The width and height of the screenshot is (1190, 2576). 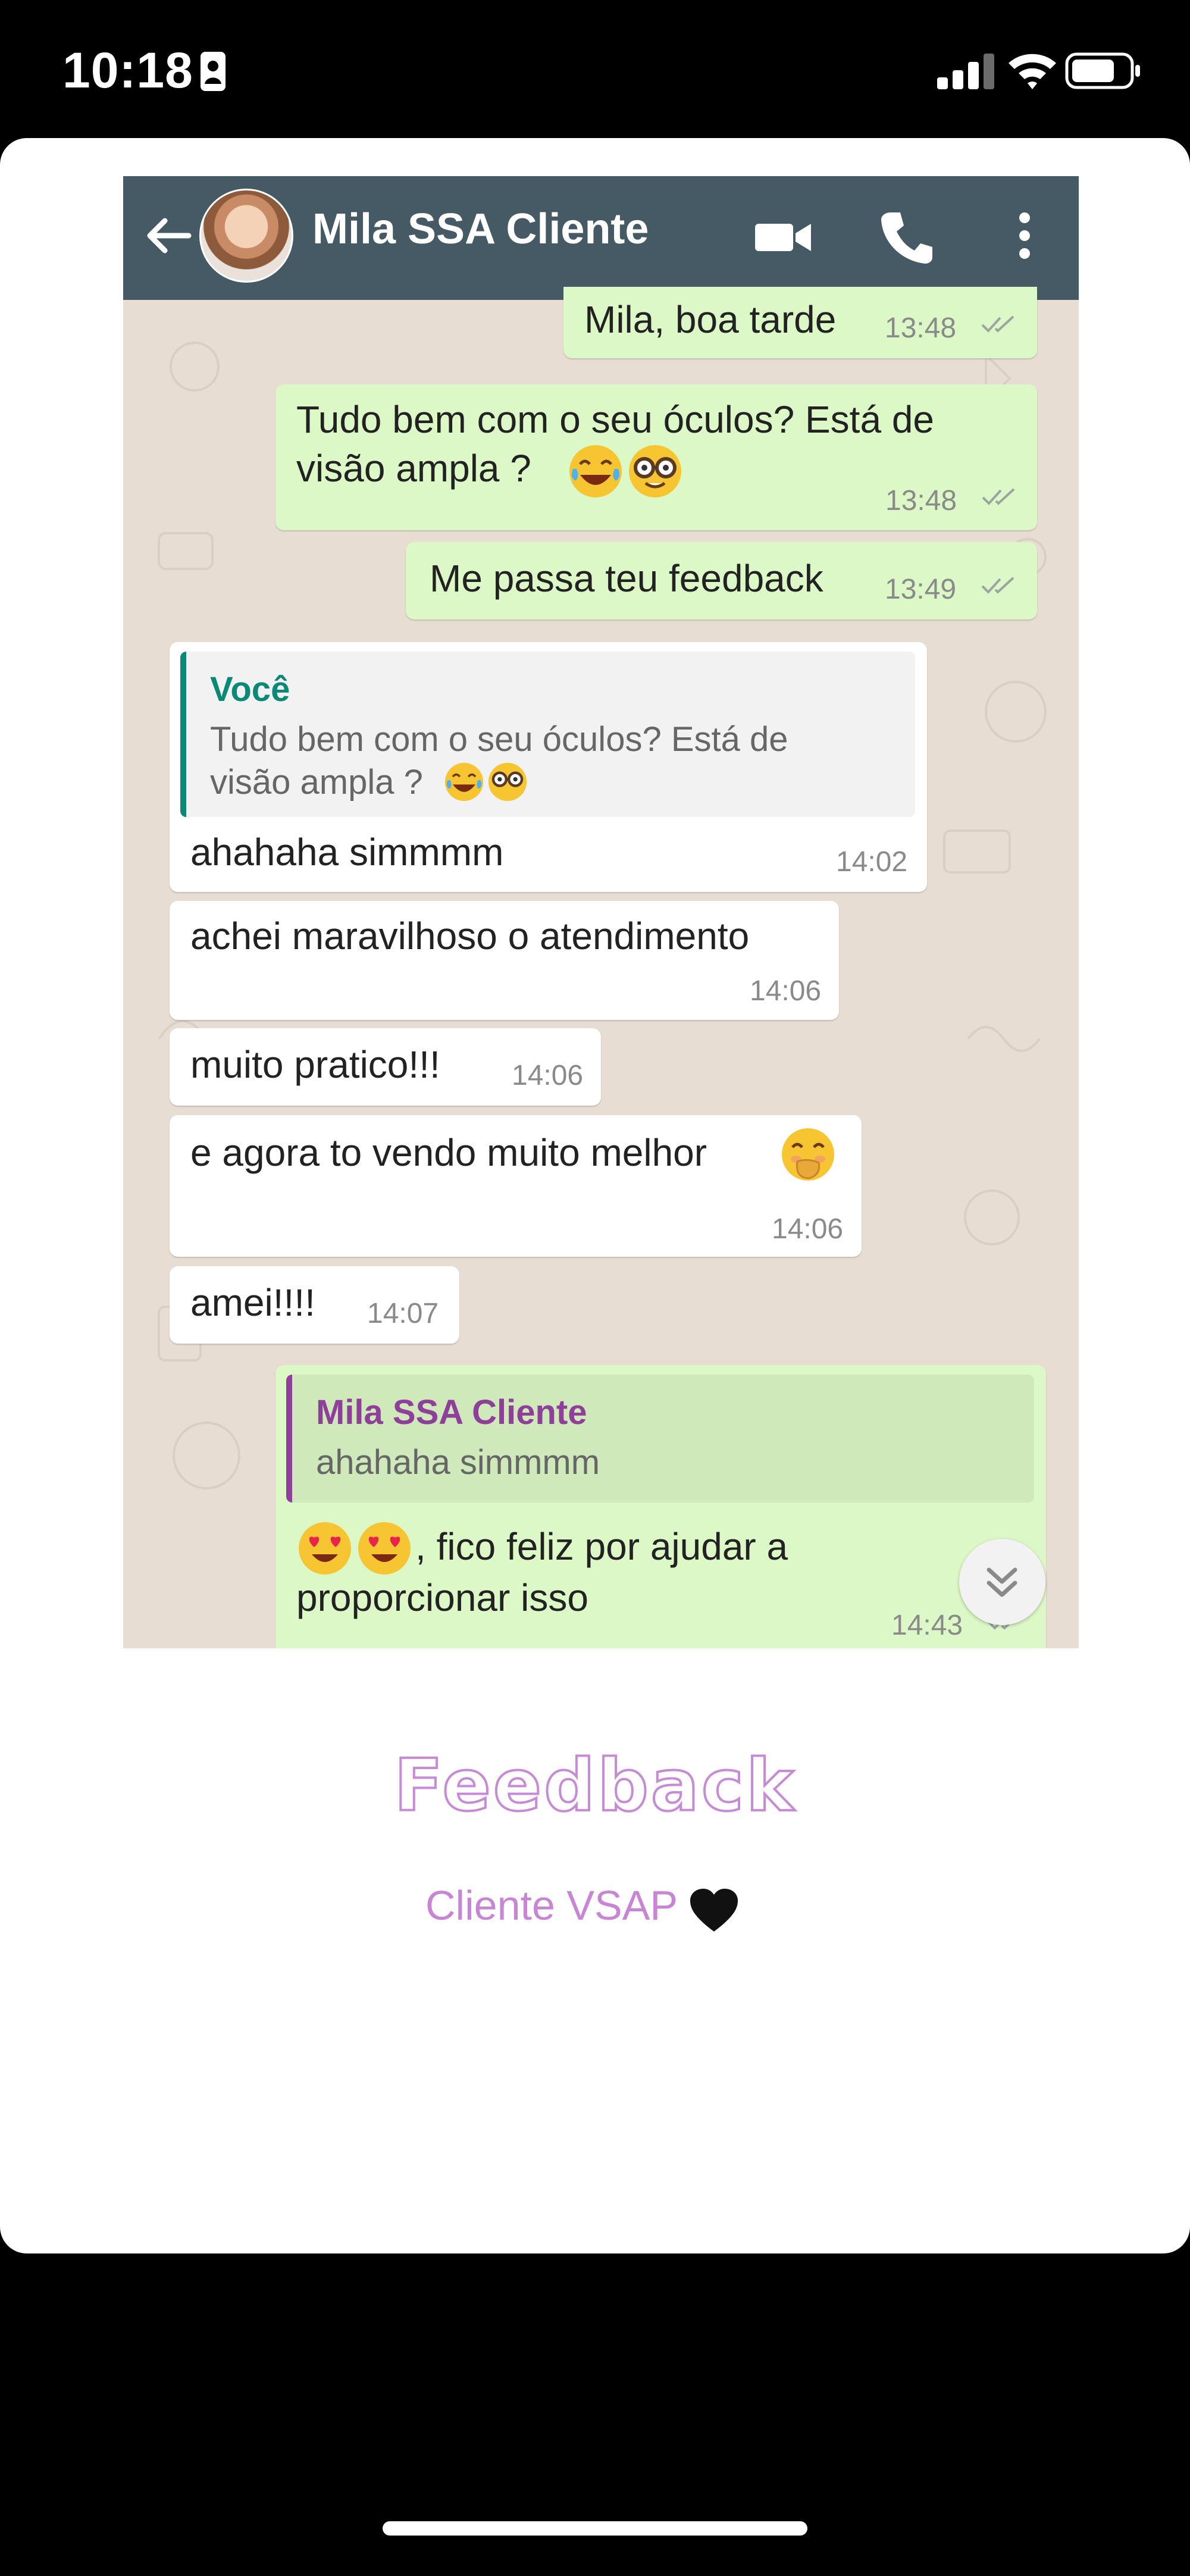 What do you see at coordinates (1032, 71) in the screenshot?
I see `wifi-icon` at bounding box center [1032, 71].